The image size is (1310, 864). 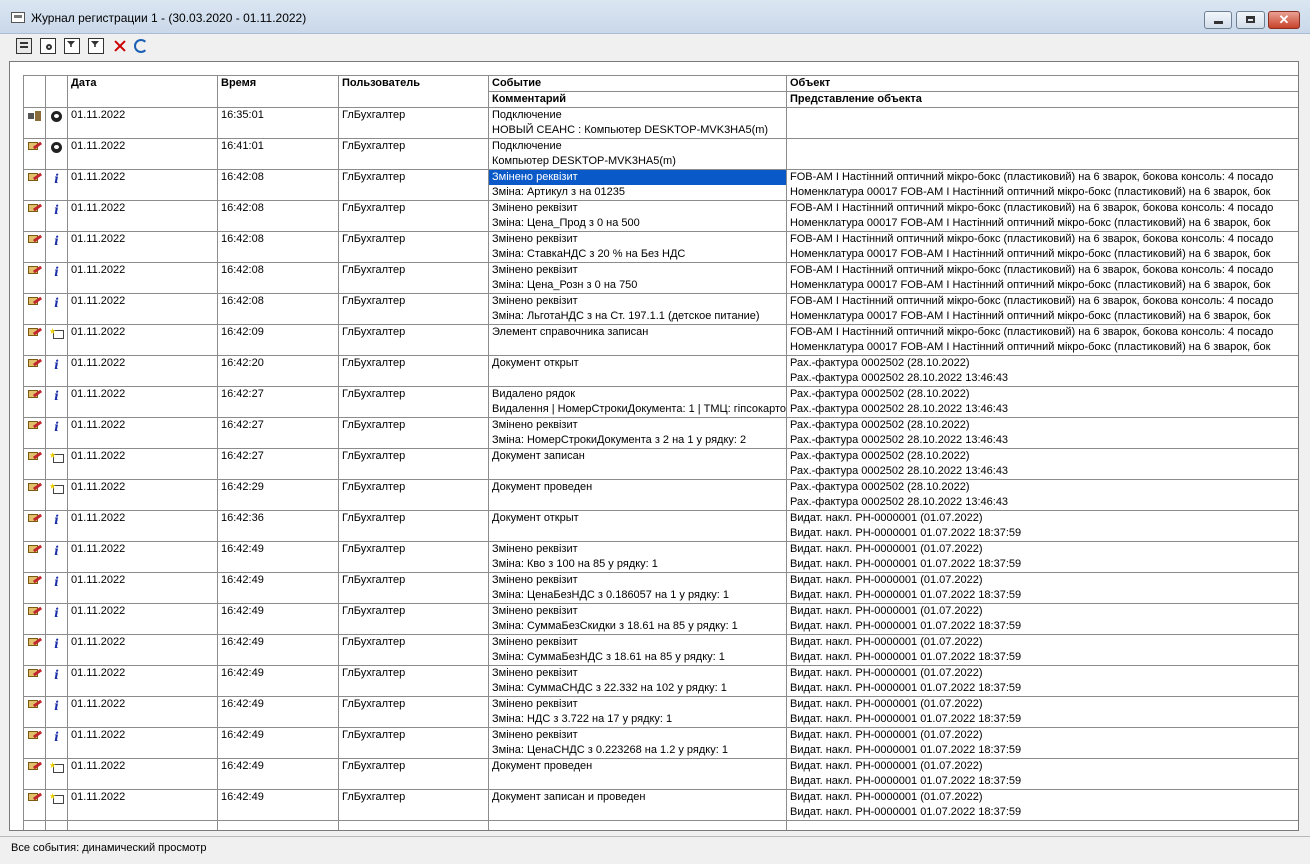 What do you see at coordinates (141, 46) in the screenshot?
I see `refresh-icon` at bounding box center [141, 46].